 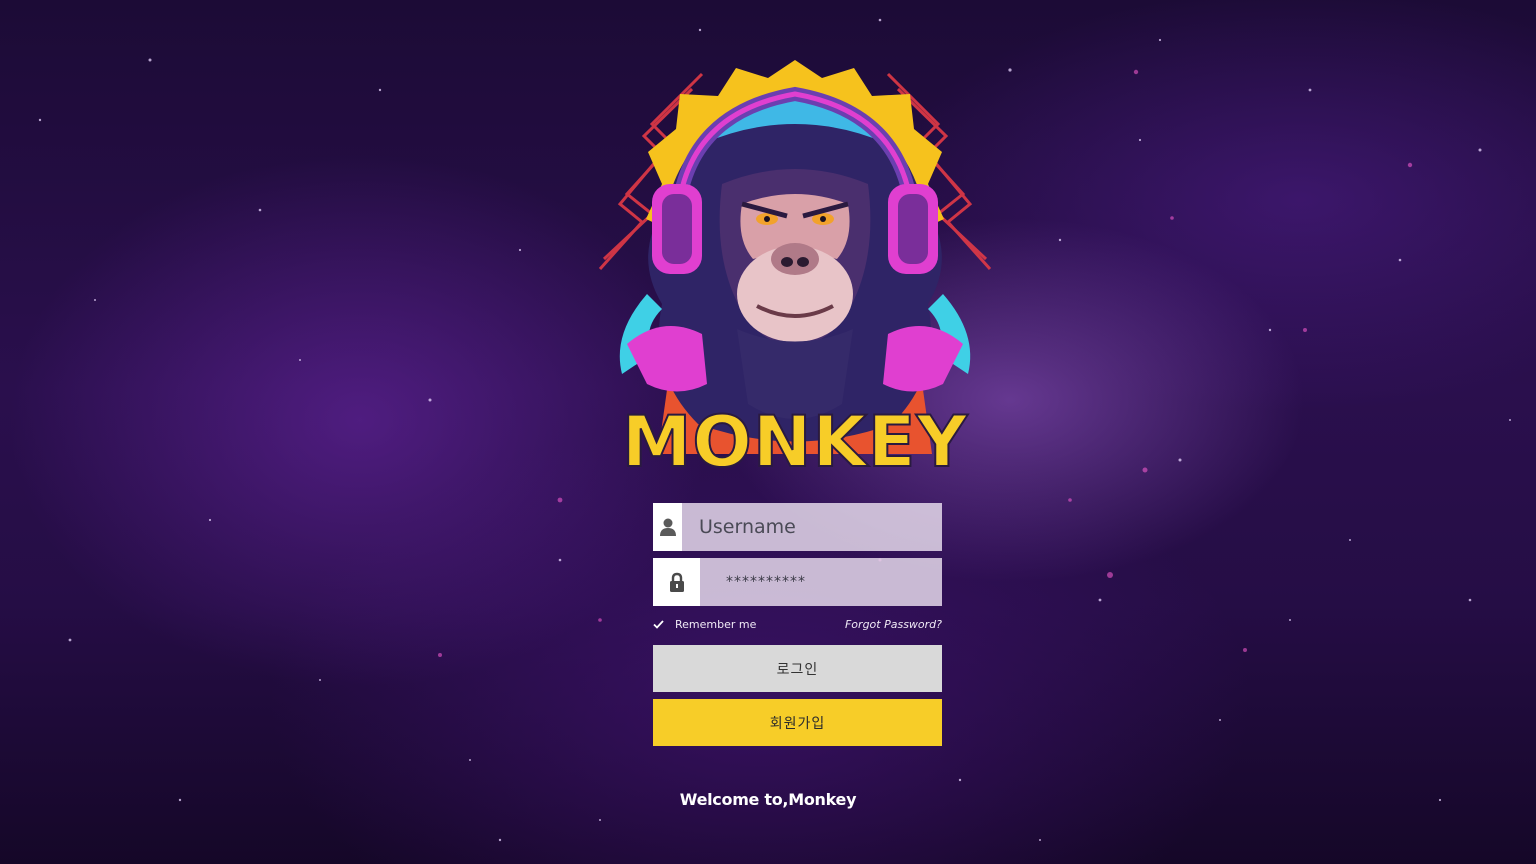 What do you see at coordinates (795, 440) in the screenshot?
I see `logo-text: MONKEY` at bounding box center [795, 440].